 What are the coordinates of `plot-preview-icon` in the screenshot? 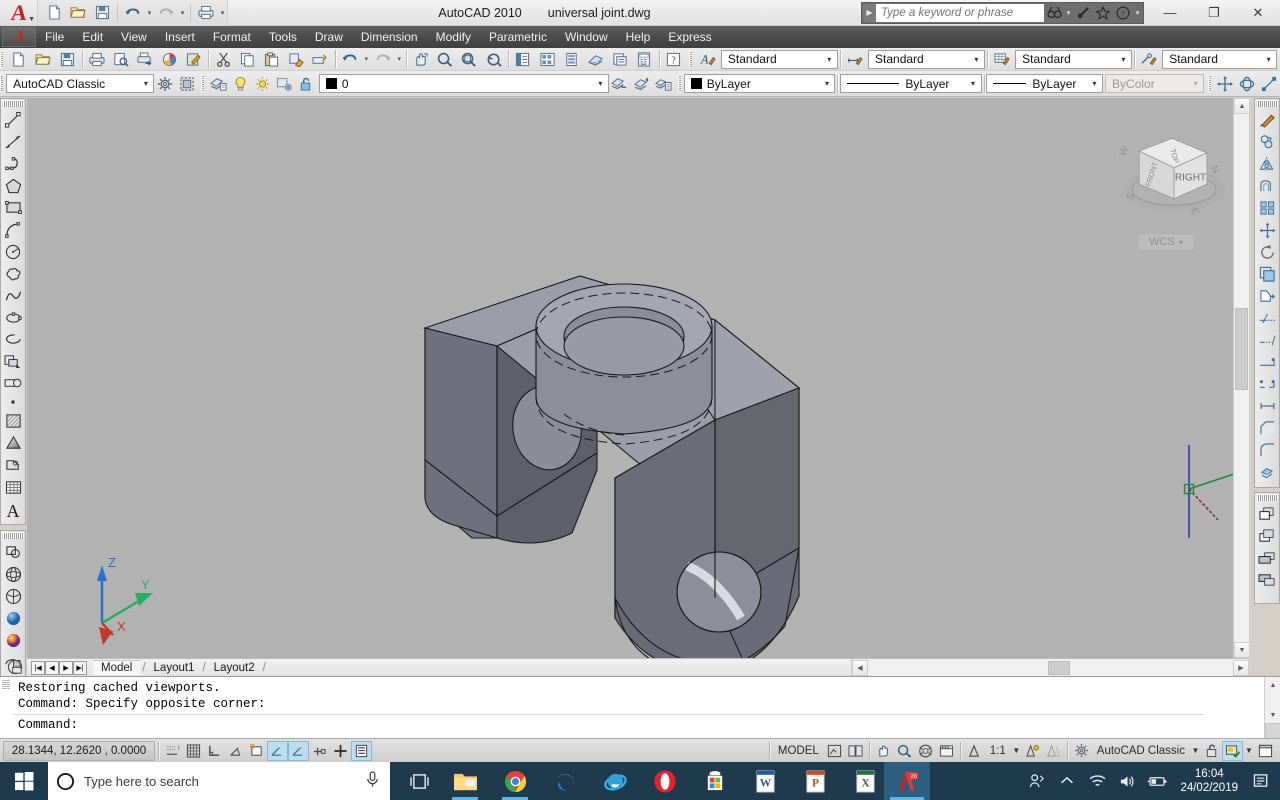 It's located at (121, 59).